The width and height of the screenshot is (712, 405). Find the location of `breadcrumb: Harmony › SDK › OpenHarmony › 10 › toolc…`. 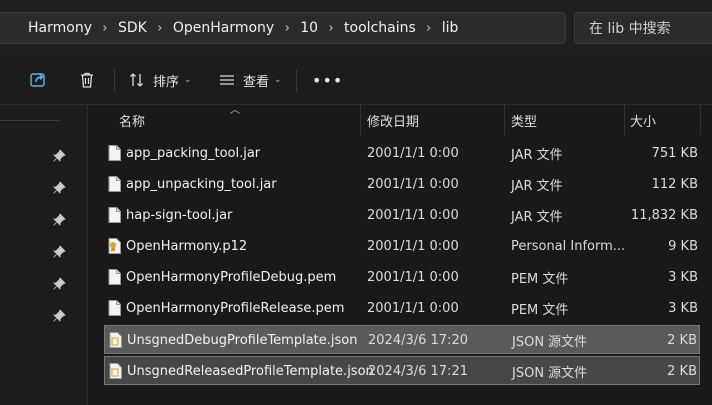

breadcrumb: Harmony › SDK › OpenHarmony › 10 › toolc… is located at coordinates (283, 28).